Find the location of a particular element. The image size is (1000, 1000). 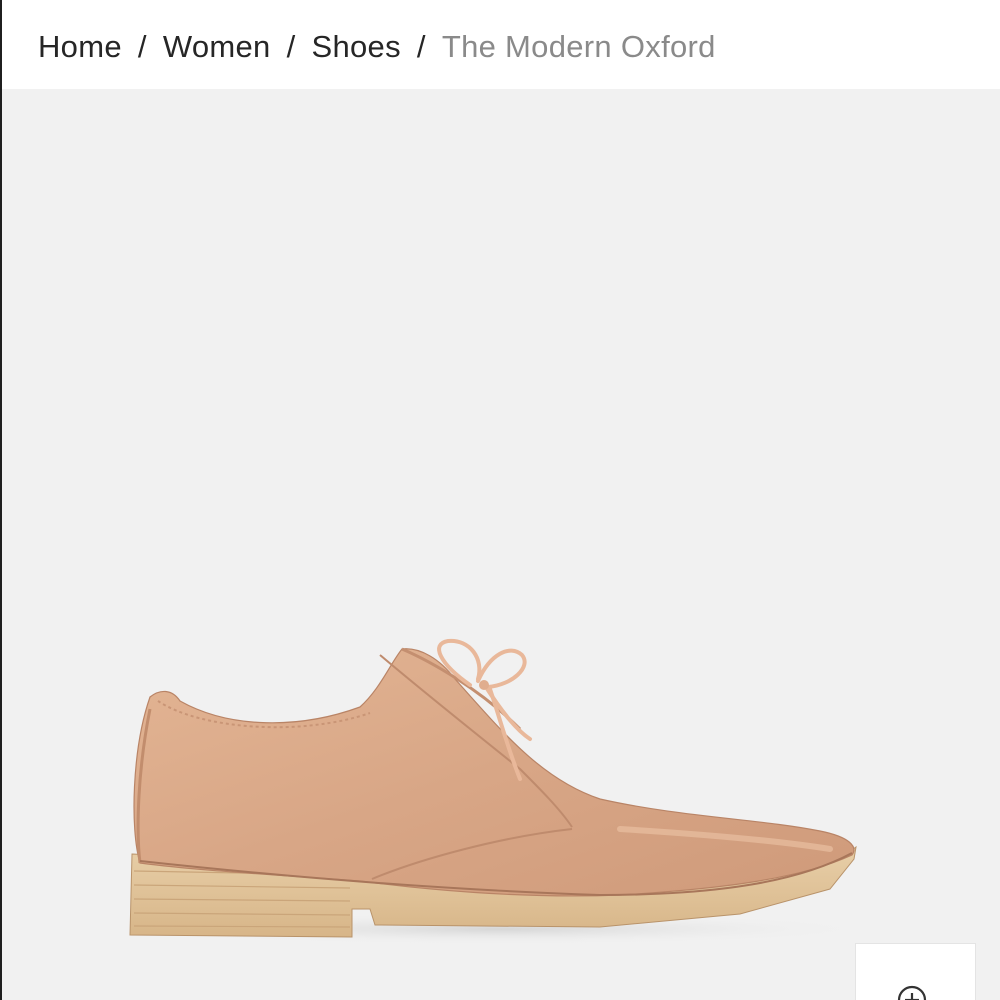

breadcrumb: Home / Women / Shoes / The Modern Oxford is located at coordinates (377, 47).